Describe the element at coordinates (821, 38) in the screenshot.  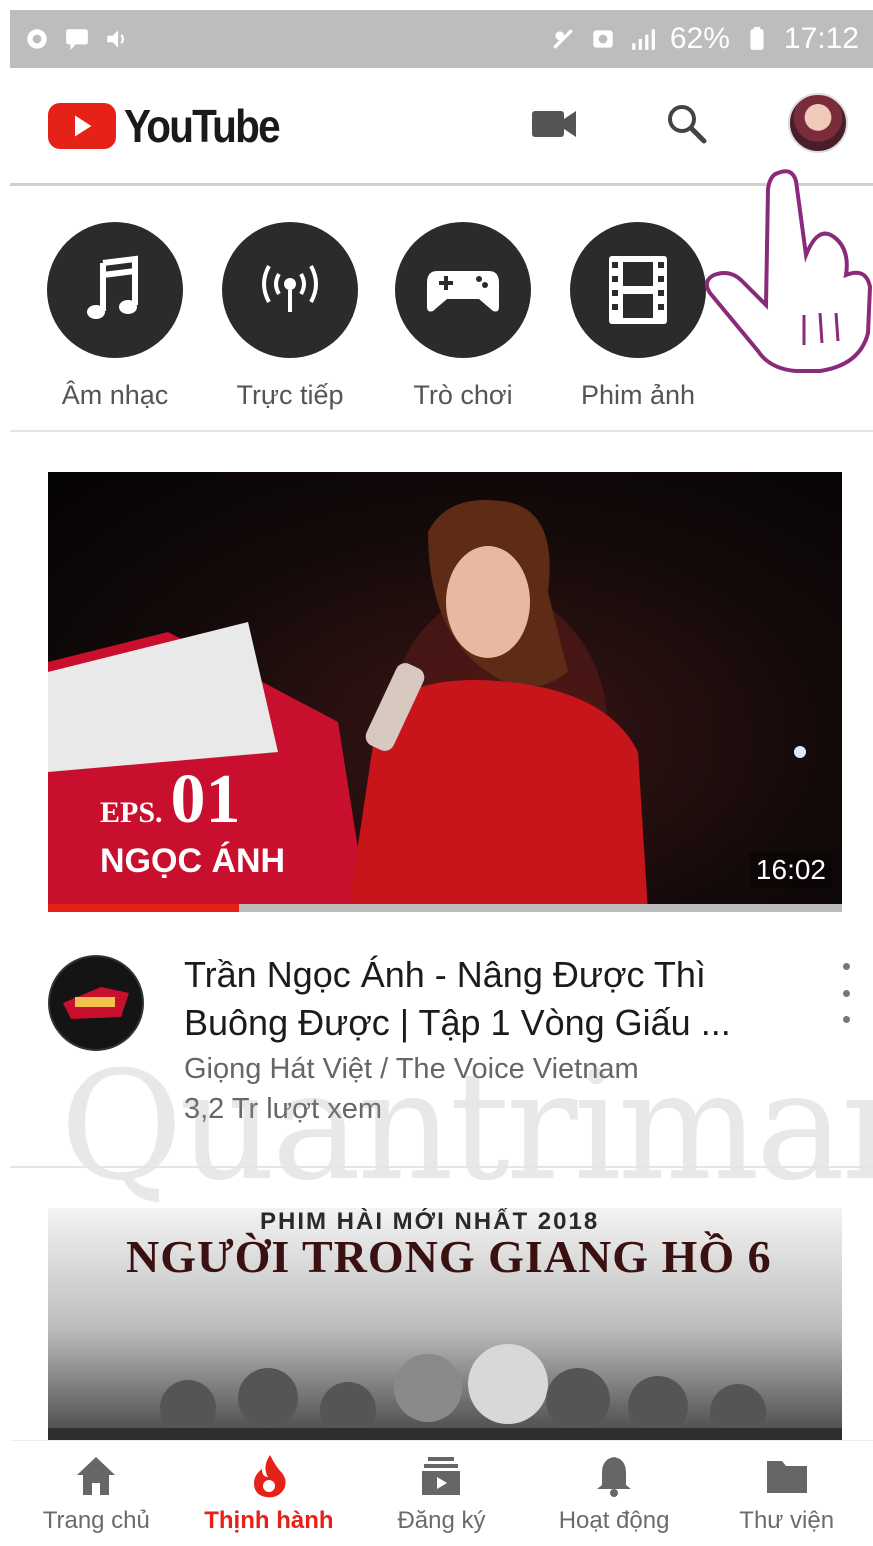
I see `clock: 17:12` at that location.